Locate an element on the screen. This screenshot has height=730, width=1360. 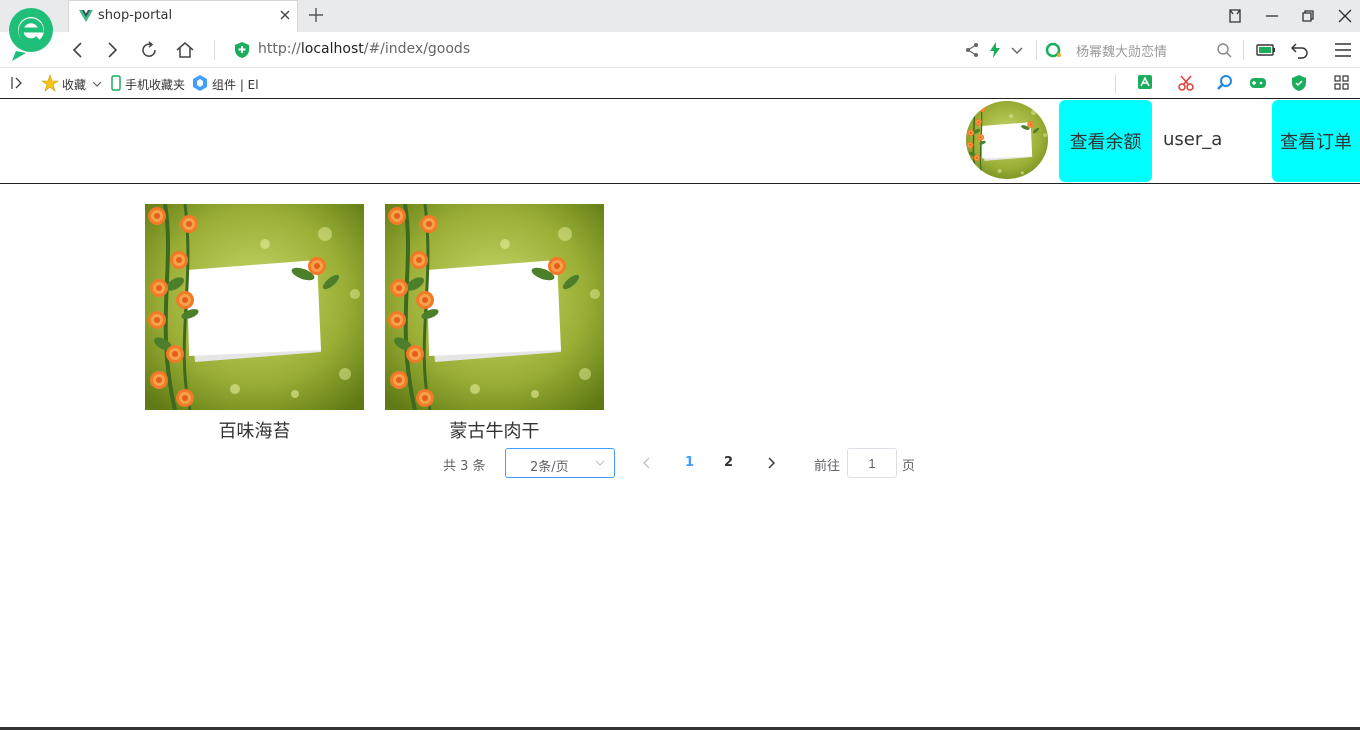
element-ui-icon is located at coordinates (200, 83).